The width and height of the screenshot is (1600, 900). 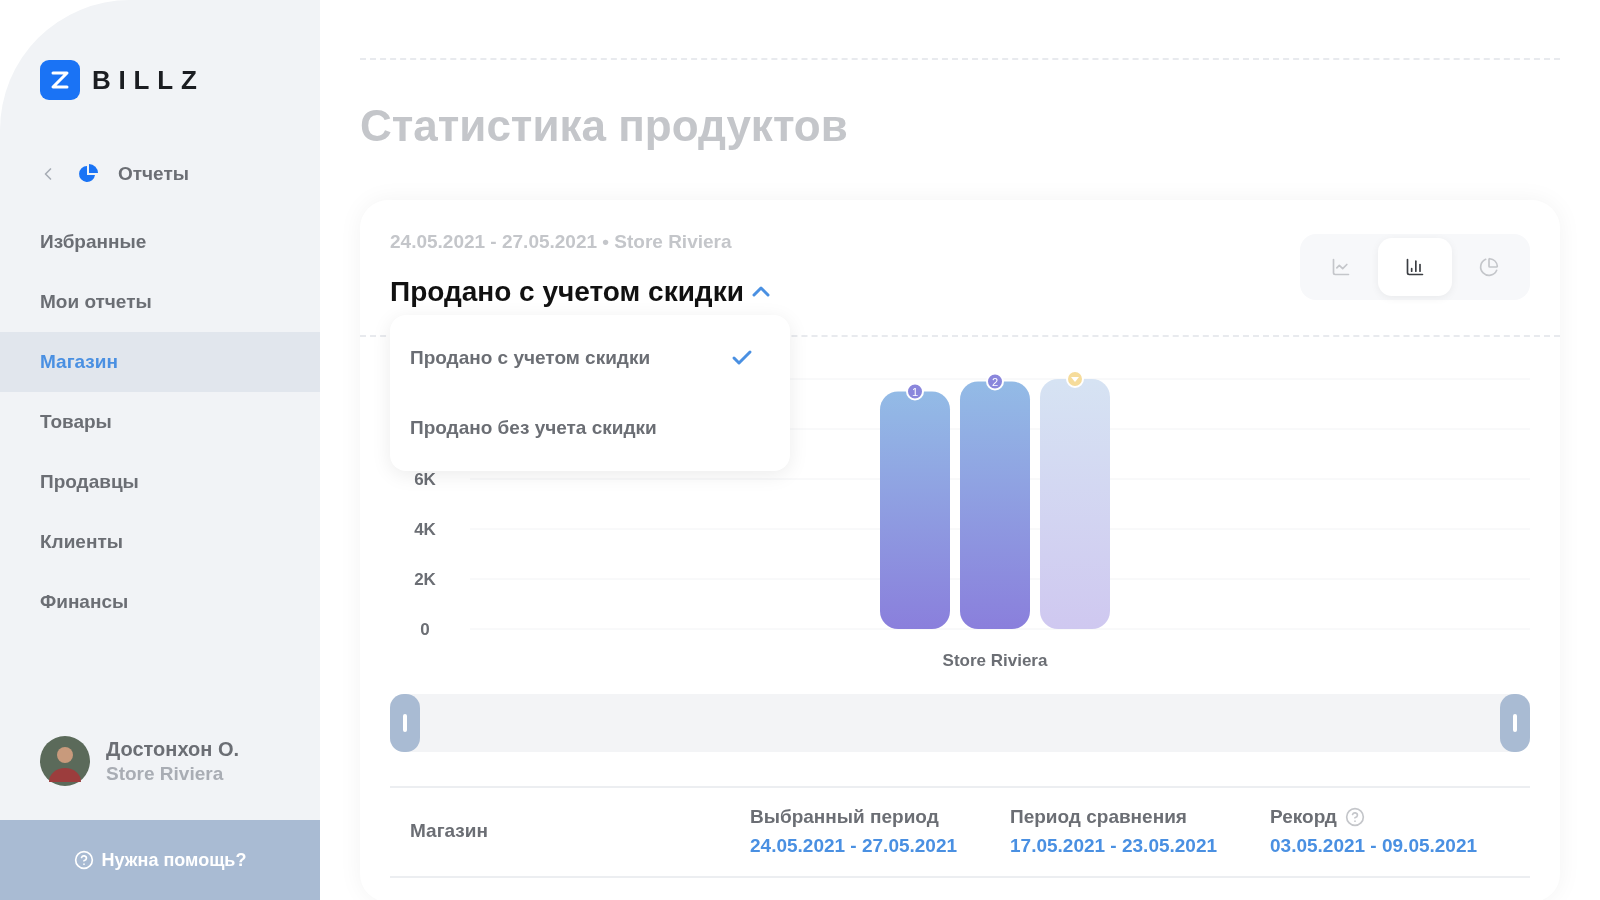 I want to click on series-label: 1, so click(x=915, y=391).